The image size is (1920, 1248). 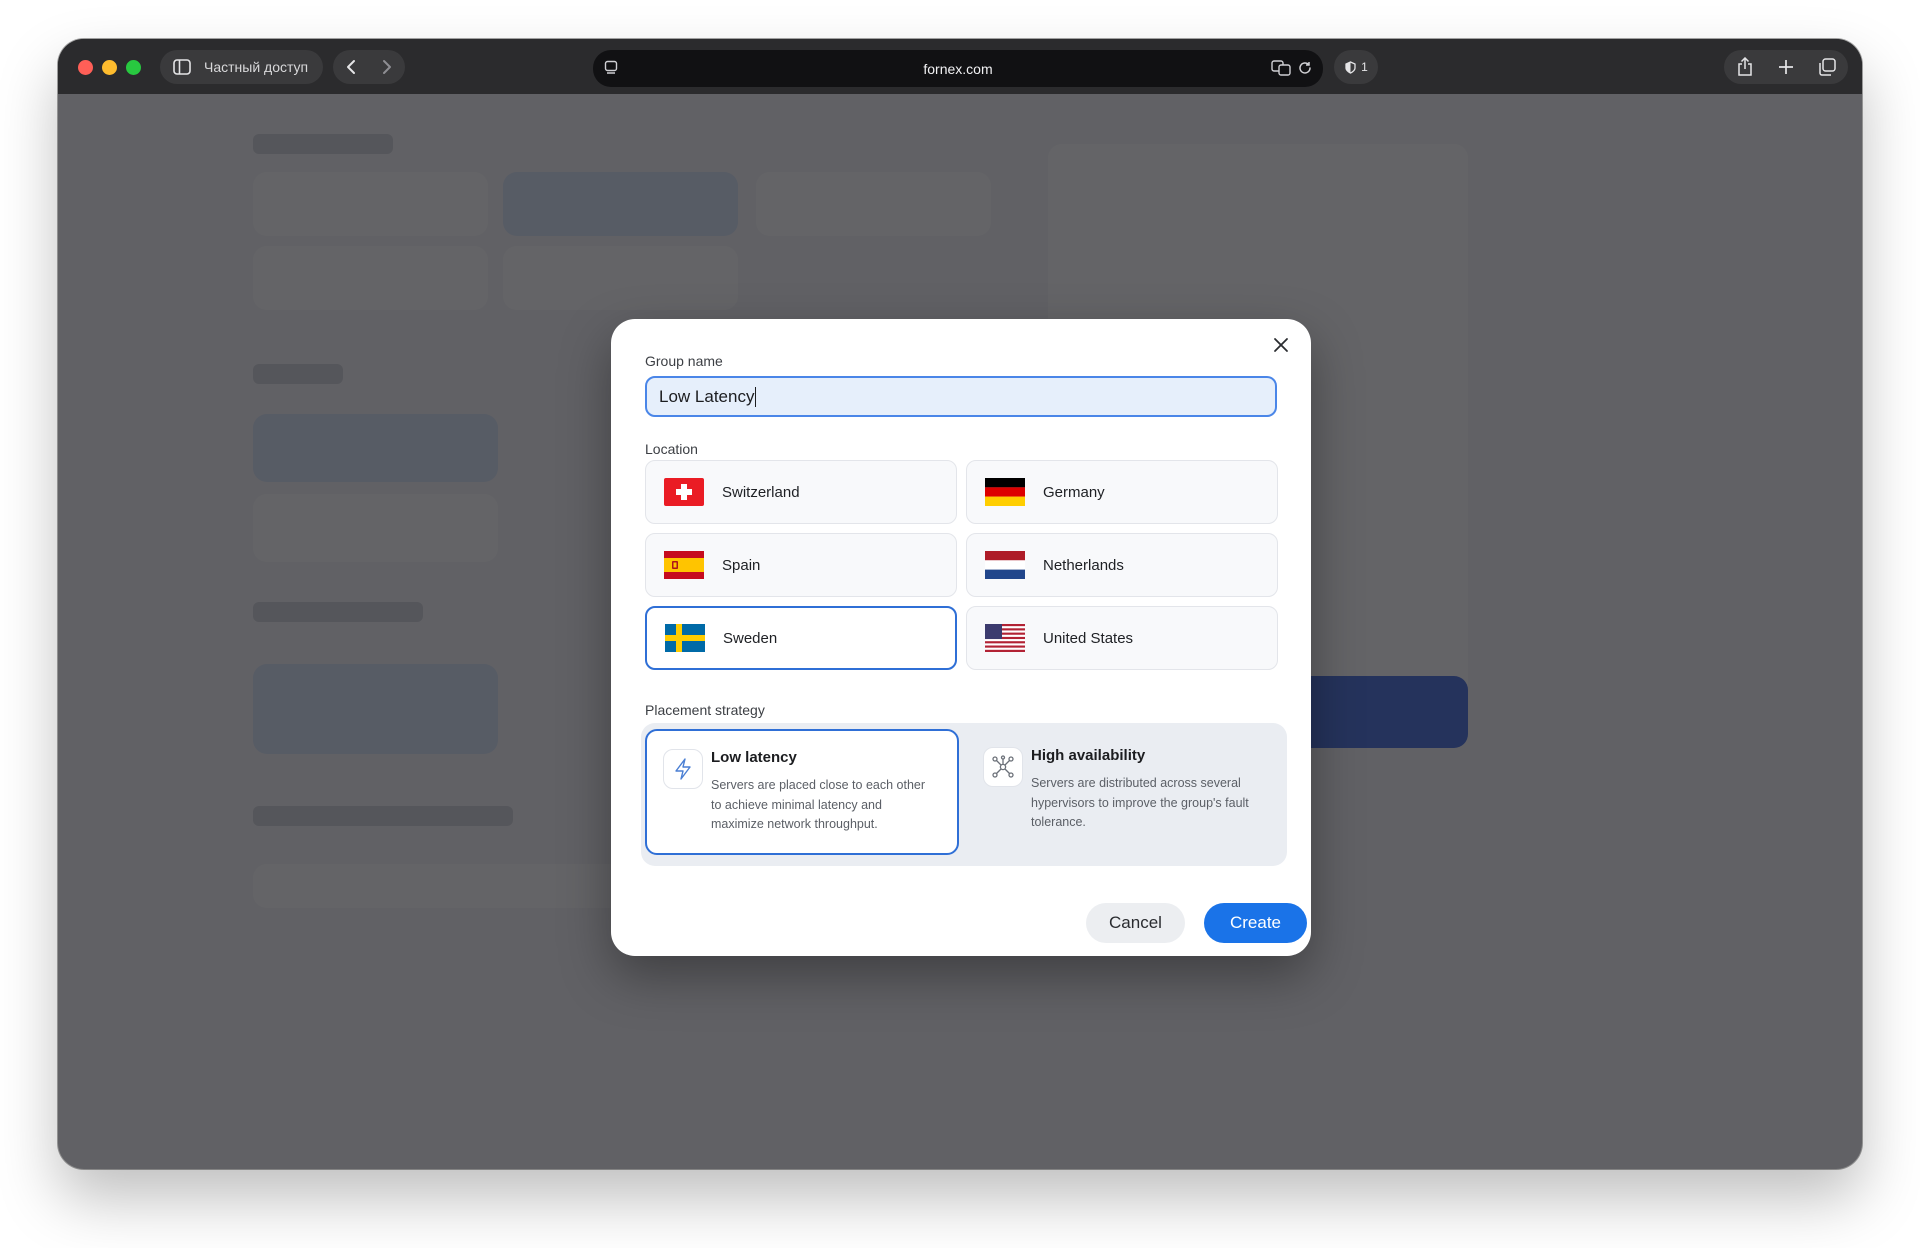 I want to click on sidebar-icon, so click(x=182, y=67).